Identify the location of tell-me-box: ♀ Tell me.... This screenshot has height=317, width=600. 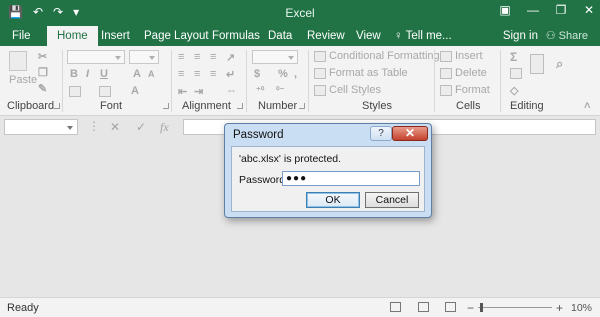
(423, 36).